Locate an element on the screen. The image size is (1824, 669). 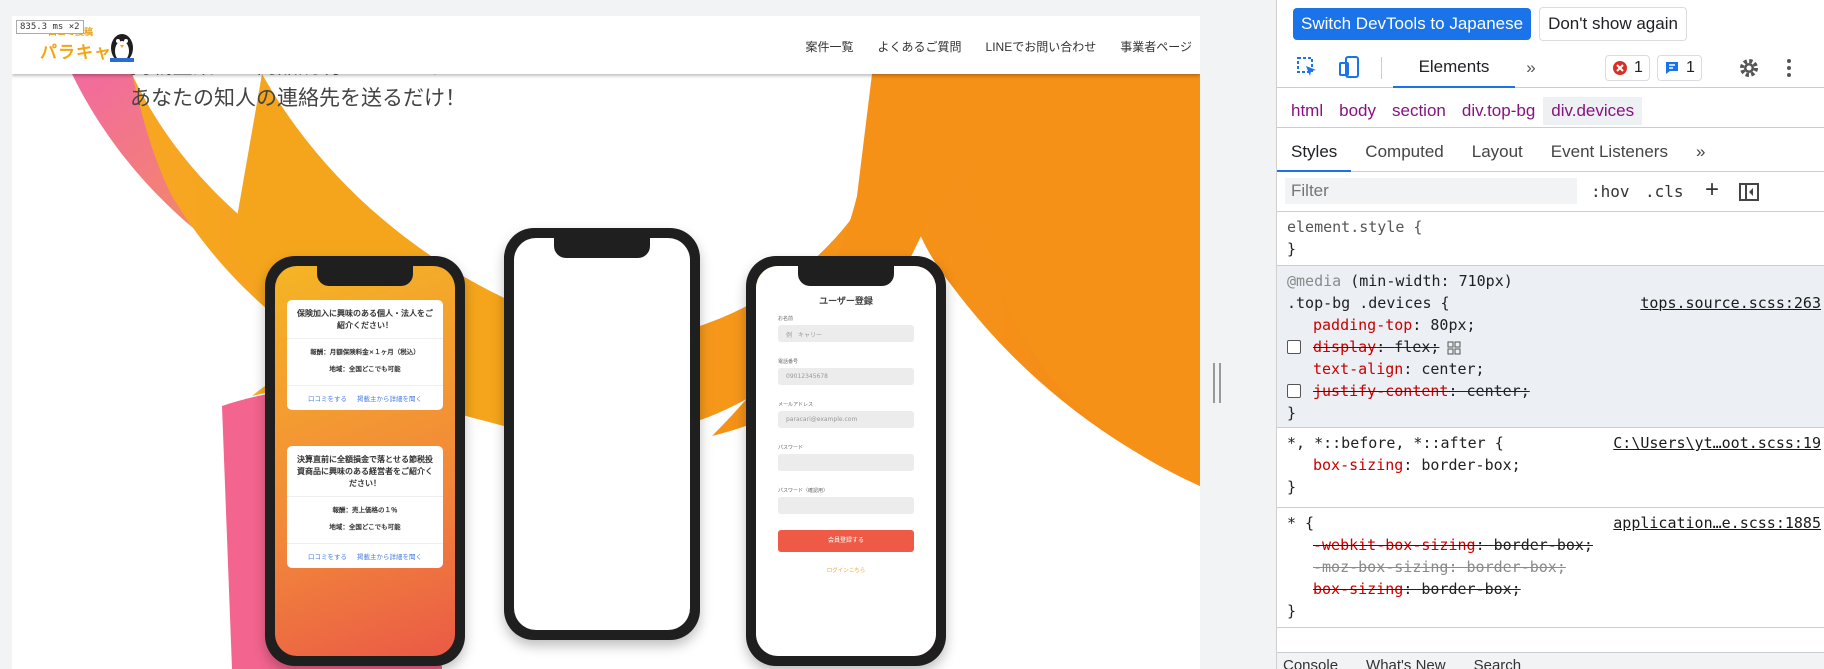
declaration: box-sizing: border-box; is located at coordinates (1555, 465).